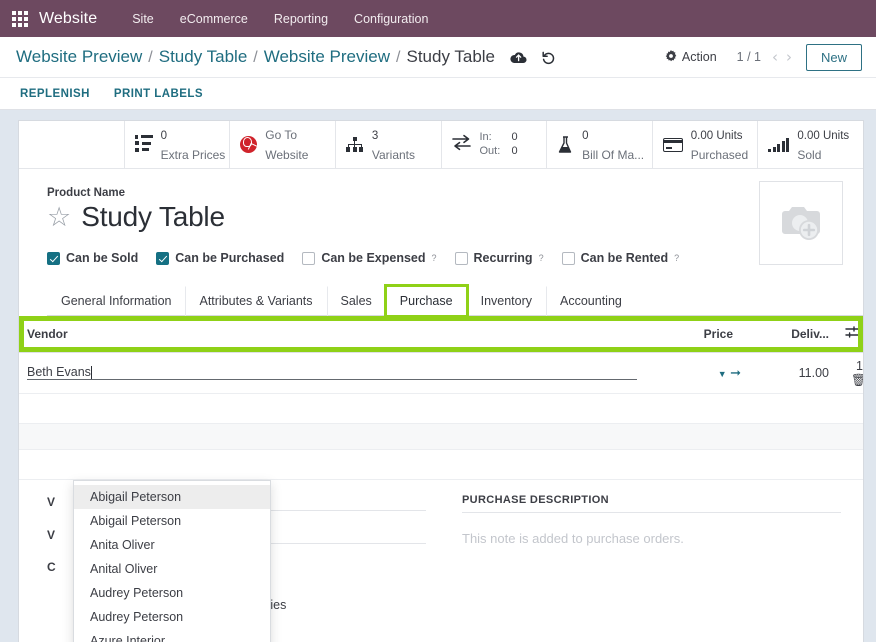 The image size is (876, 642). I want to click on action-button: Action, so click(691, 57).